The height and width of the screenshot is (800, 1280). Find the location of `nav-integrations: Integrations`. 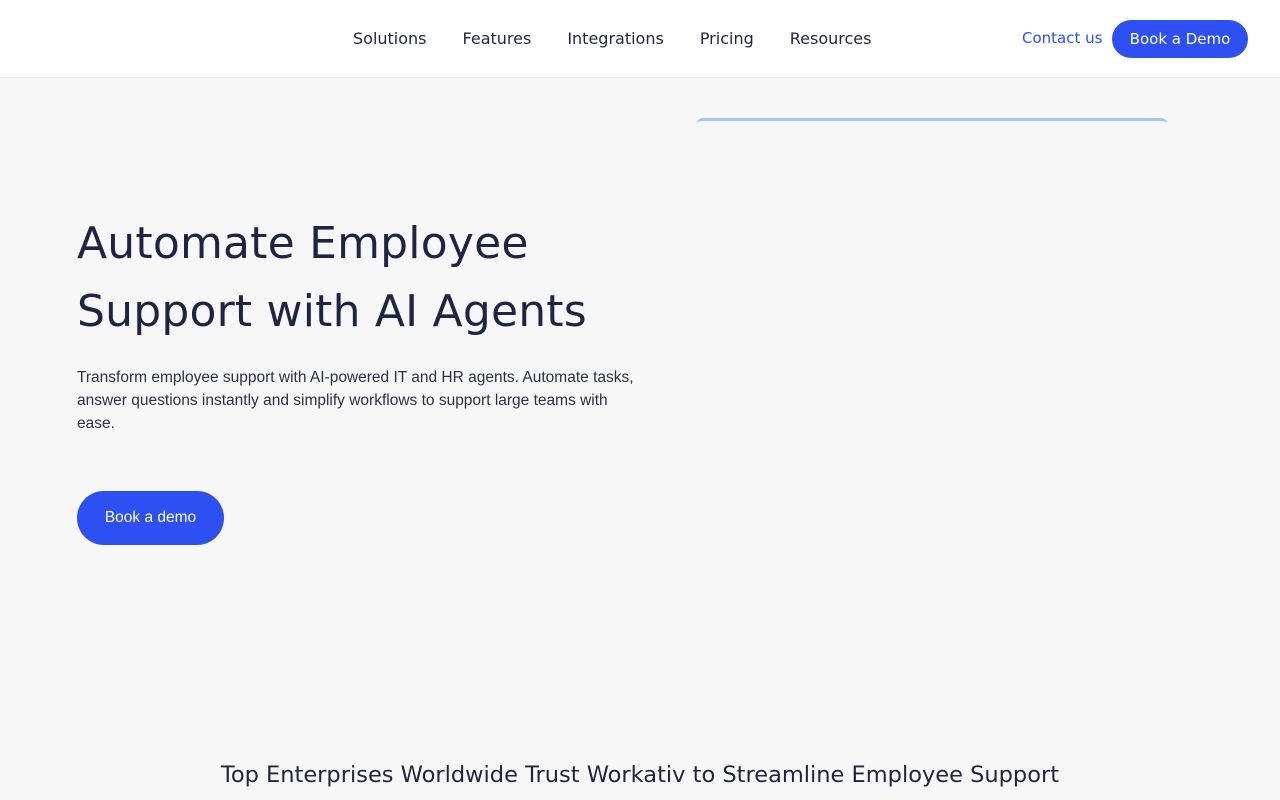

nav-integrations: Integrations is located at coordinates (615, 39).